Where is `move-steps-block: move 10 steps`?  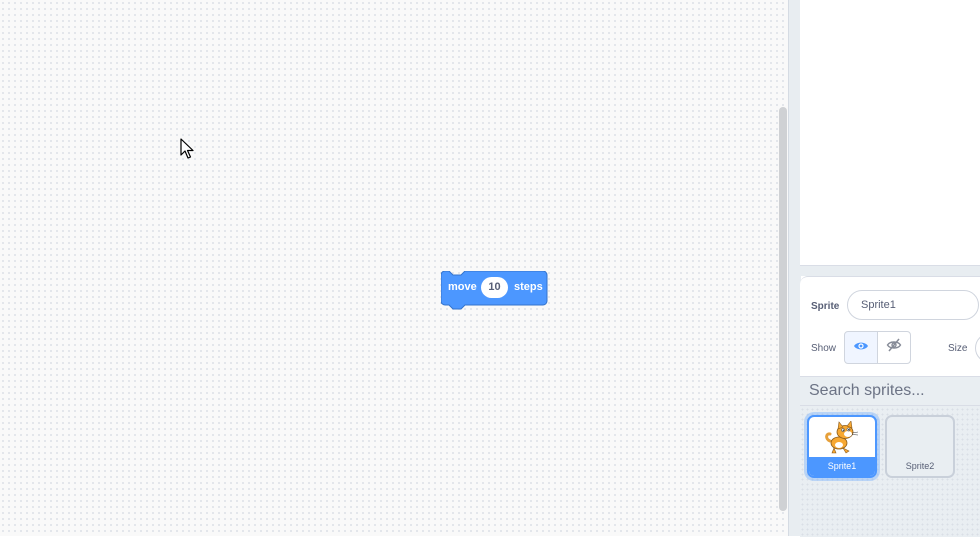 move-steps-block: move 10 steps is located at coordinates (495, 291).